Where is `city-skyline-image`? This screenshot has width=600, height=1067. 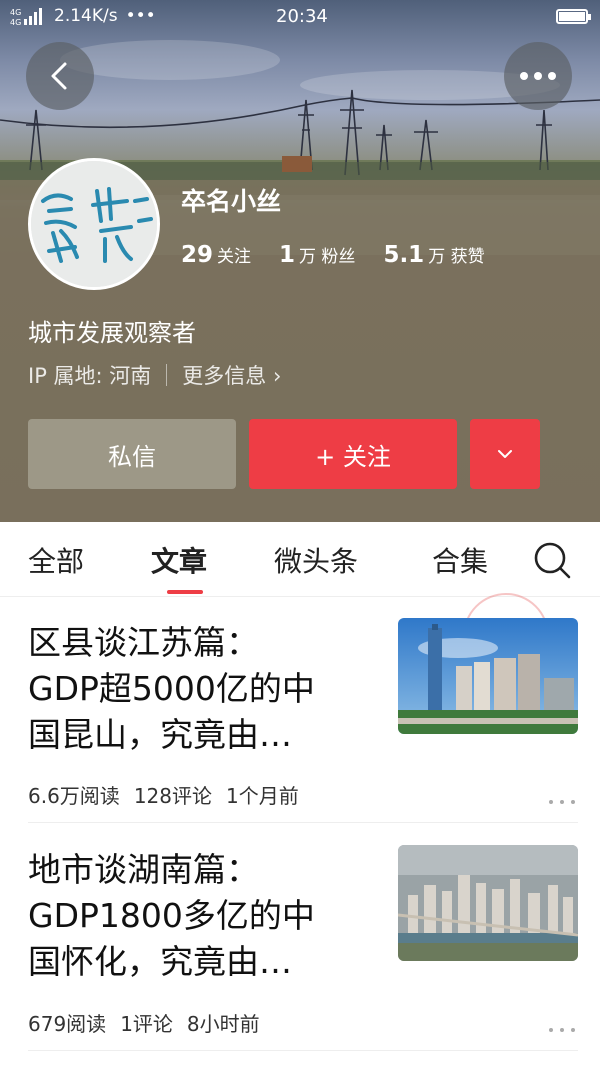 city-skyline-image is located at coordinates (488, 676).